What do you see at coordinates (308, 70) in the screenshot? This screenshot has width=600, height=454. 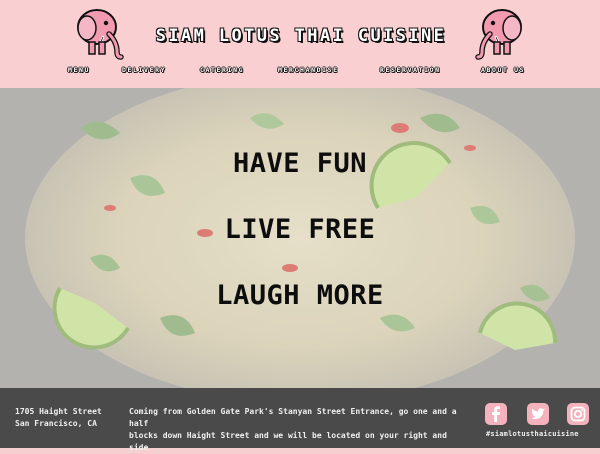 I see `nav-merchandise: MERCHANDISE` at bounding box center [308, 70].